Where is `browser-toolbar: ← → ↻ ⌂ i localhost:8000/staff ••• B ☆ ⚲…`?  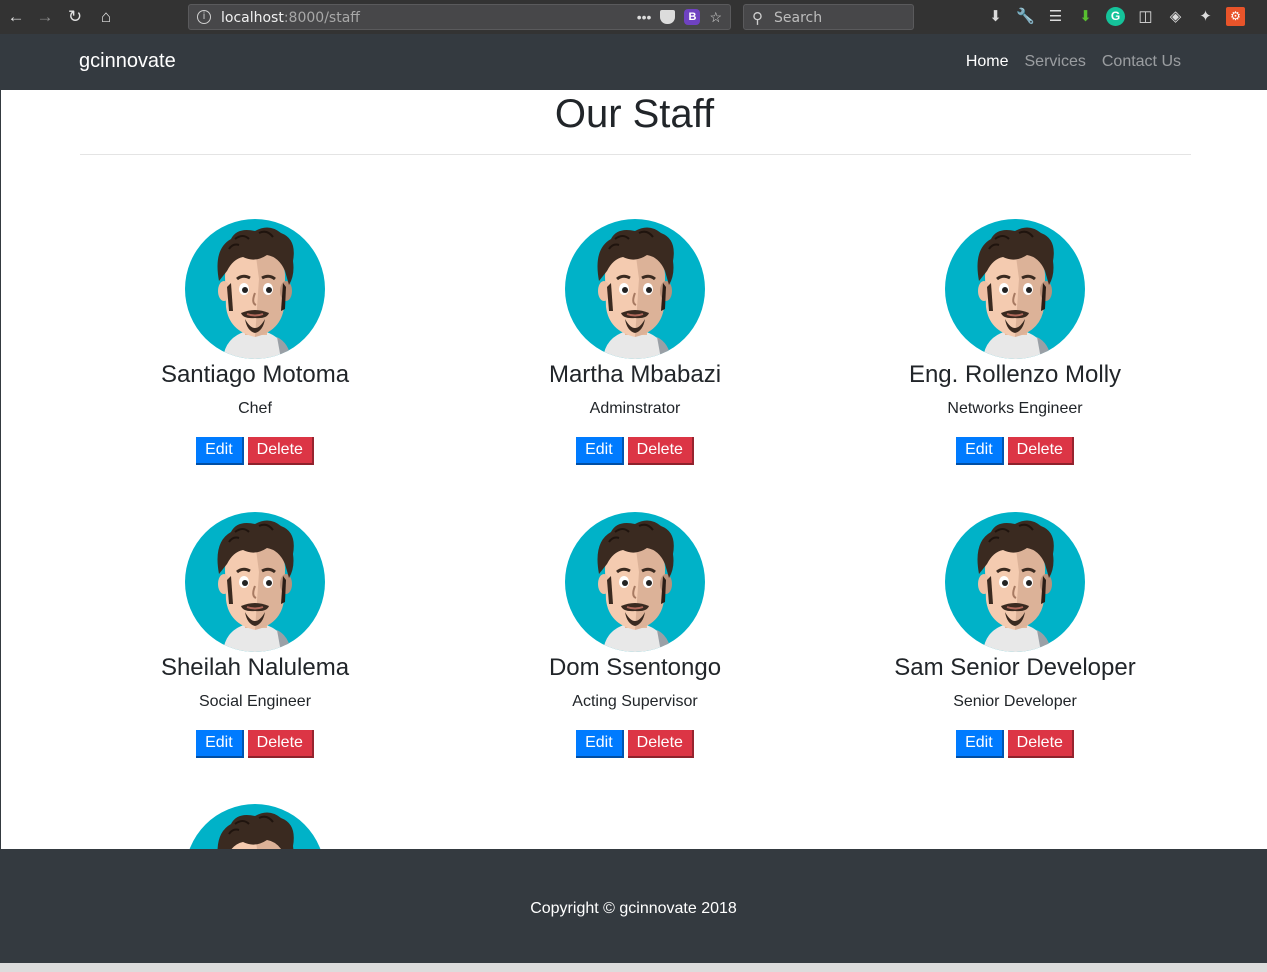 browser-toolbar: ← → ↻ ⌂ i localhost:8000/staff ••• B ☆ ⚲… is located at coordinates (633, 17).